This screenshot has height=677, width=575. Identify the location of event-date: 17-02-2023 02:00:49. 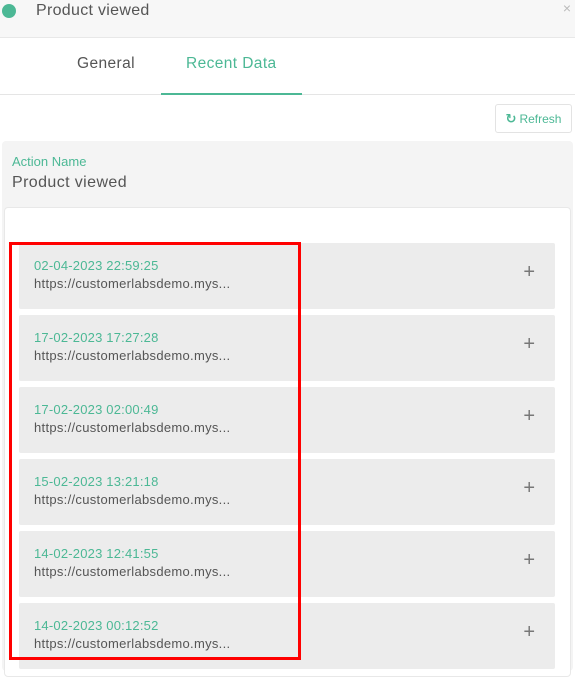
(96, 409).